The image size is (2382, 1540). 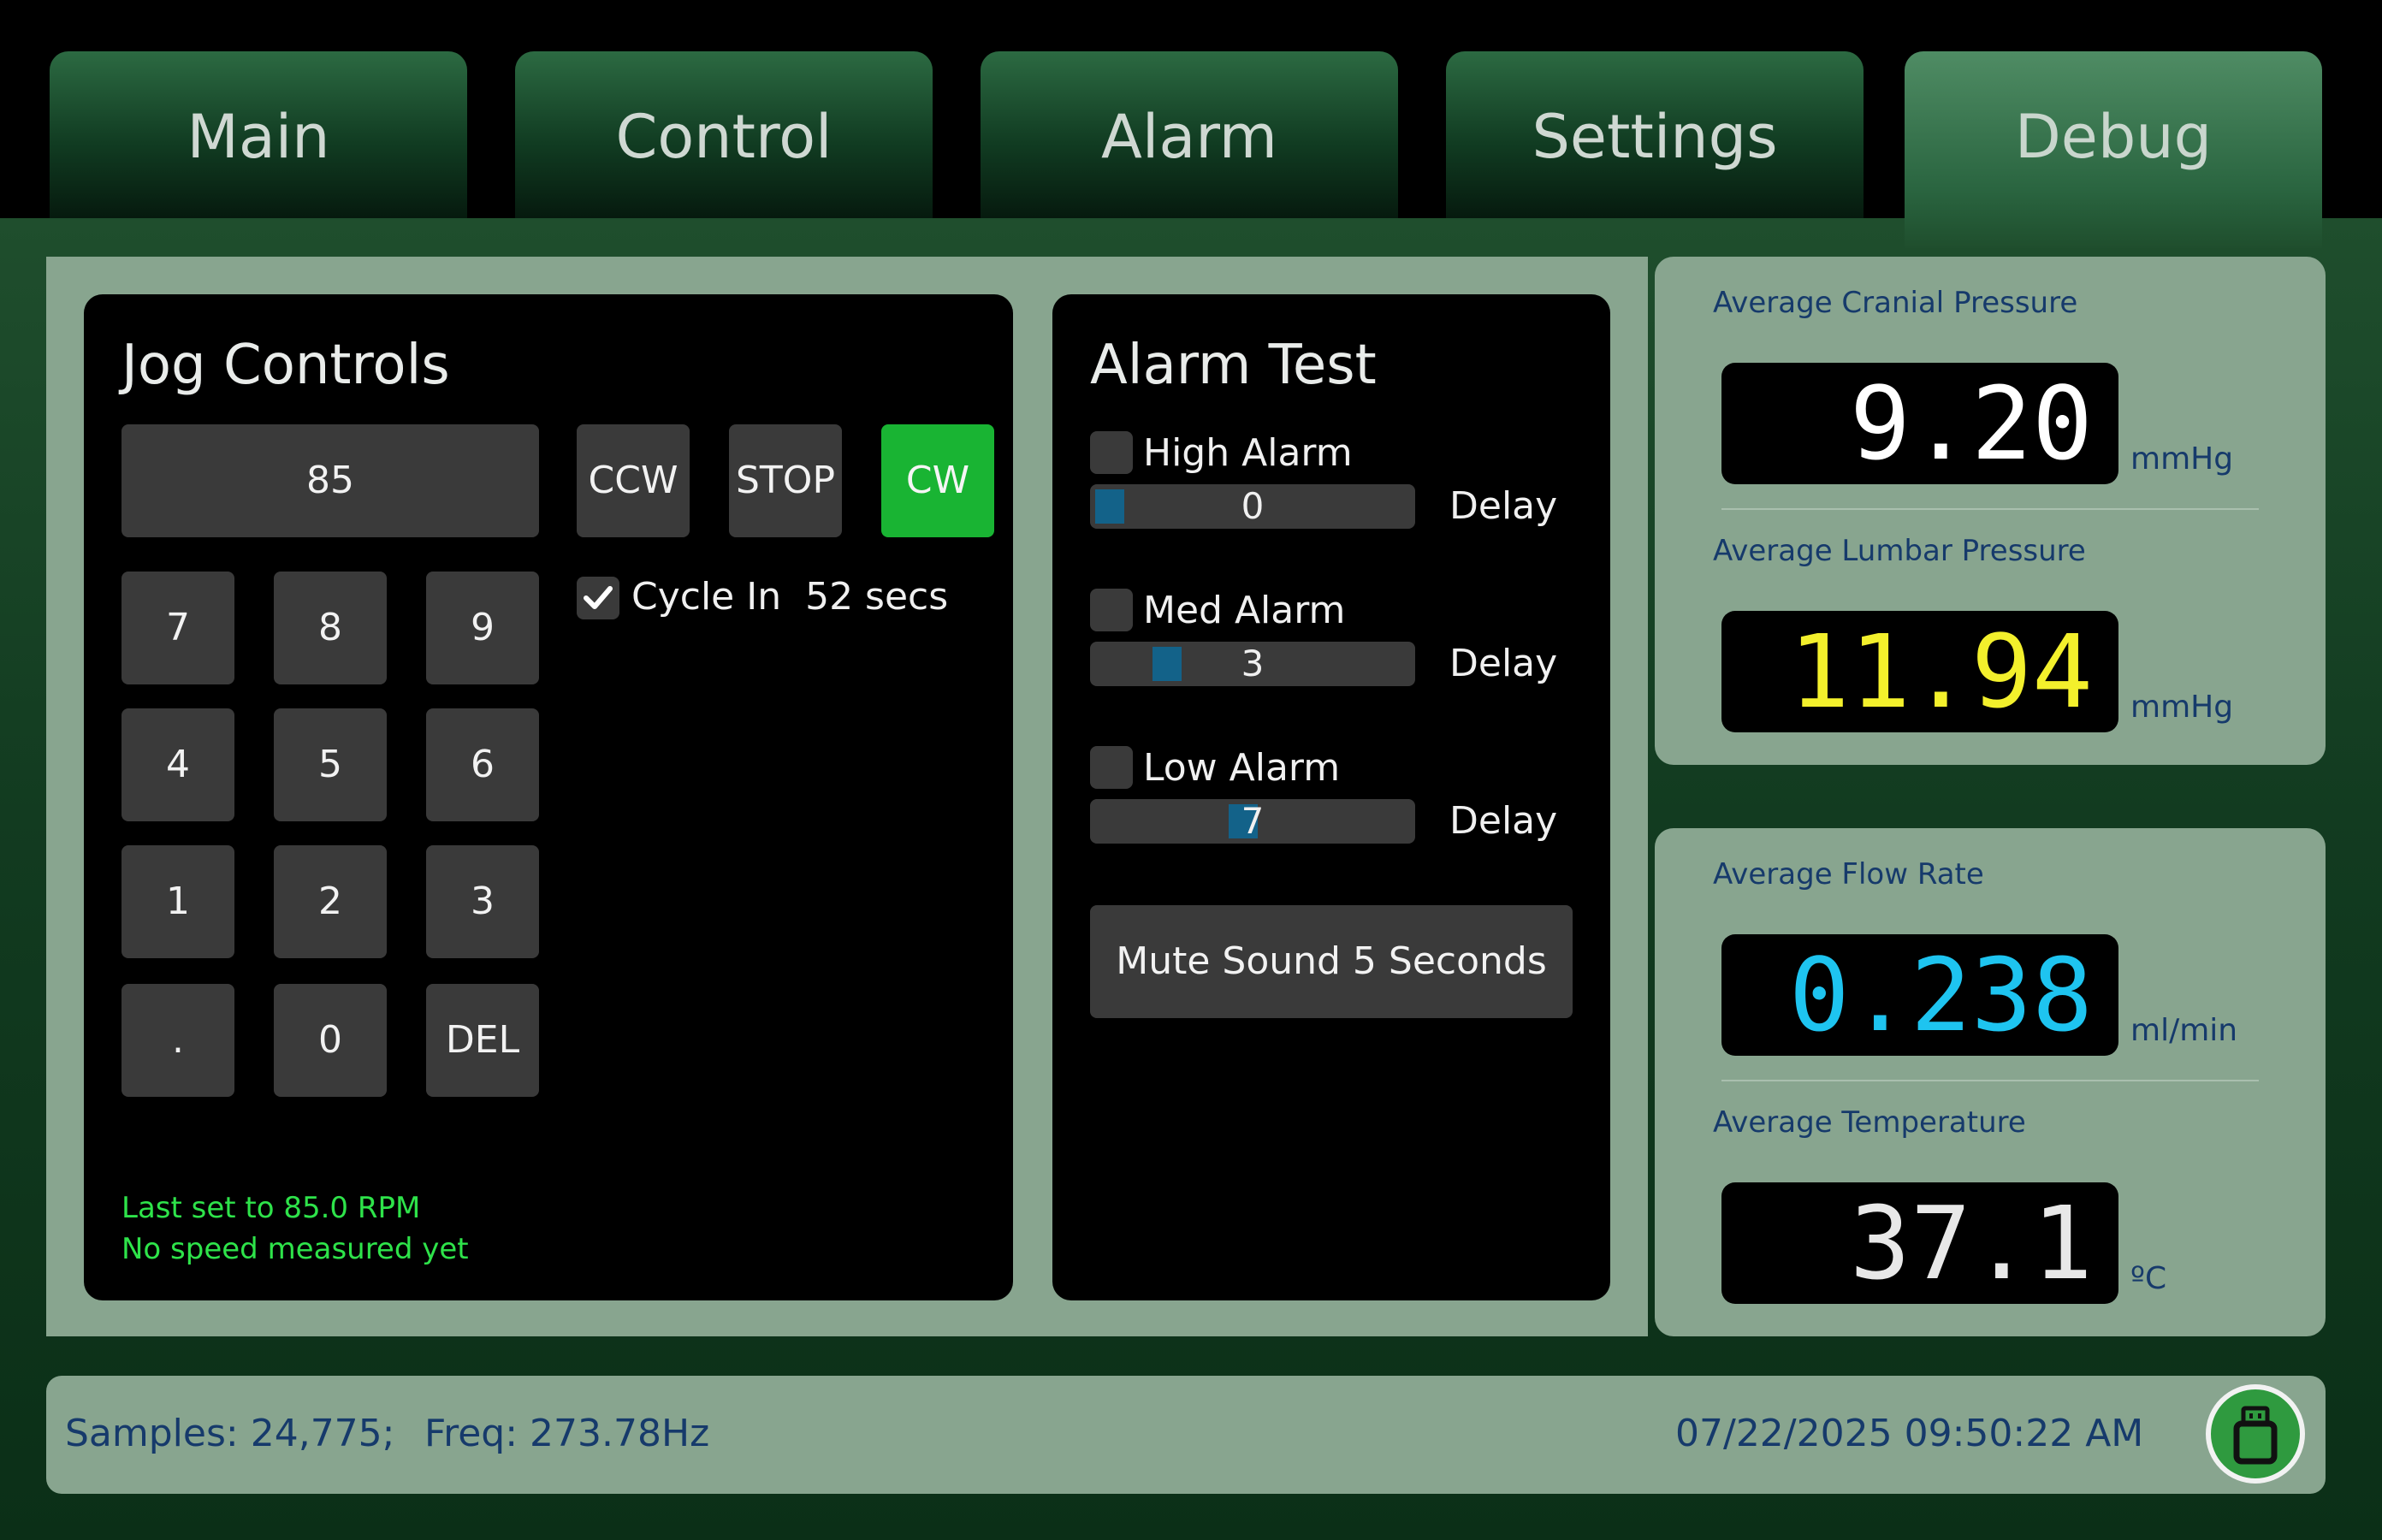 I want to click on sample-frequency: Freq: 273.78Hz, so click(x=567, y=1433).